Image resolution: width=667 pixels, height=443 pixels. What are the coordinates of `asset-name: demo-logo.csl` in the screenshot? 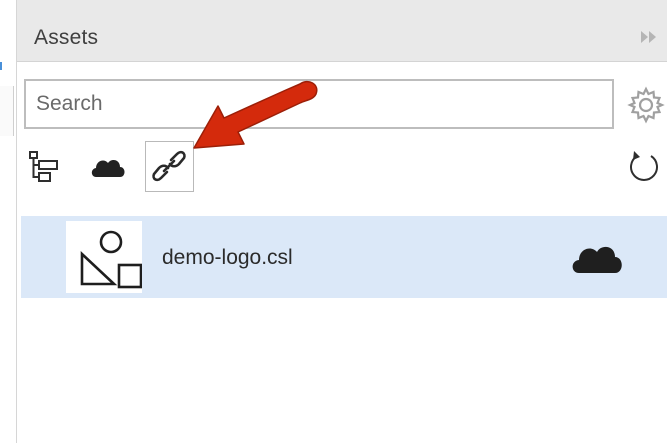 It's located at (227, 257).